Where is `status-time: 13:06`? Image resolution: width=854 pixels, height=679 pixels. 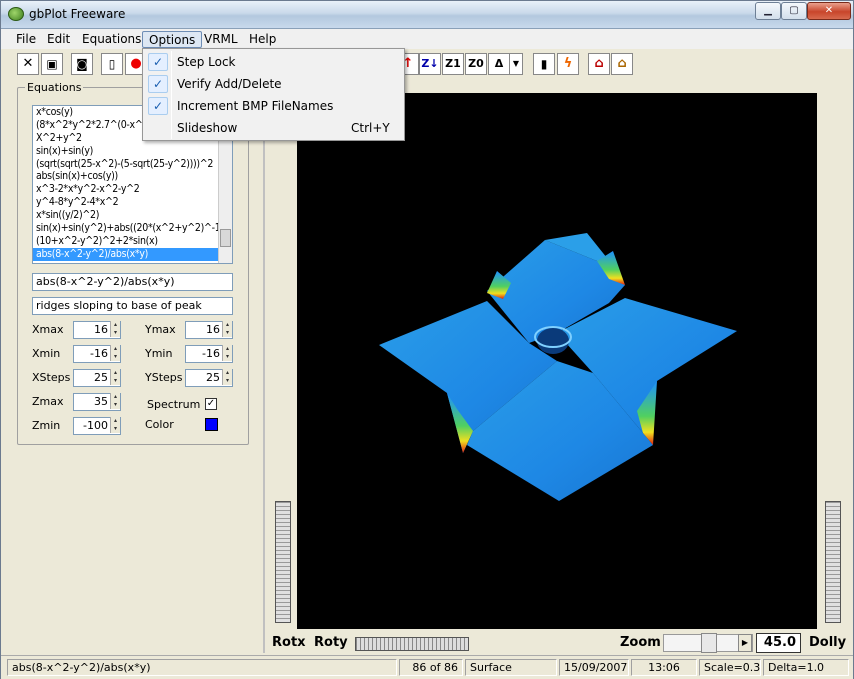 status-time: 13:06 is located at coordinates (664, 667).